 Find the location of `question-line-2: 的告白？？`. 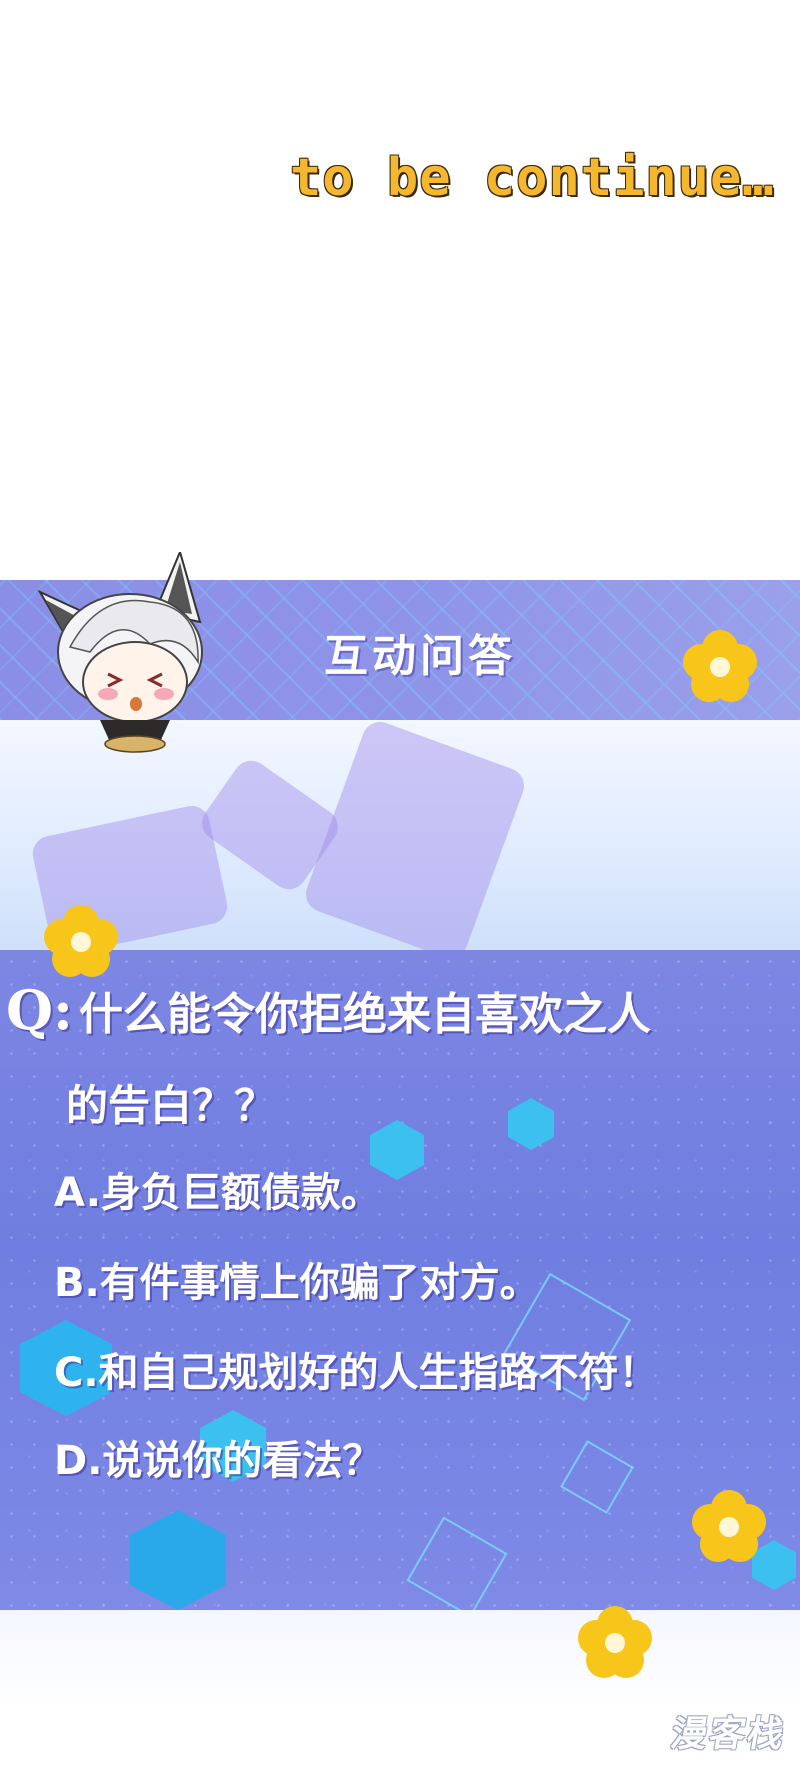

question-line-2: 的告白？？ is located at coordinates (171, 1105).